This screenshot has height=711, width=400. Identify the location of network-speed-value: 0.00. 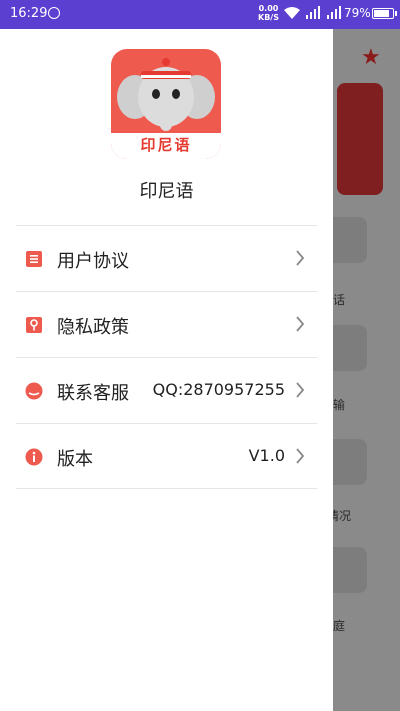
(268, 8).